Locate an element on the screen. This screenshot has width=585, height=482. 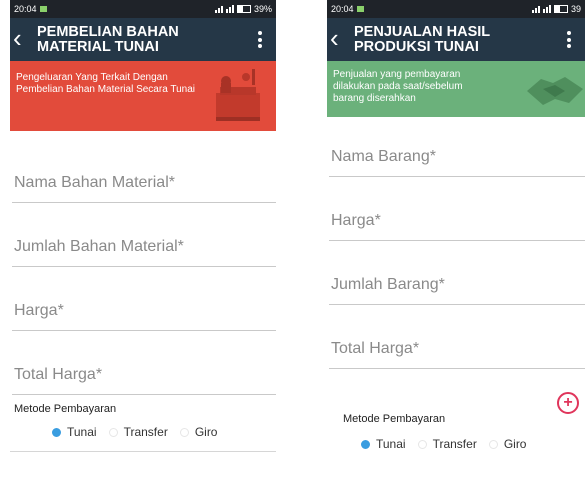
app-bar: ‹ PENJUALAN HASIL PRODUKSI TUNAI is located at coordinates (456, 39).